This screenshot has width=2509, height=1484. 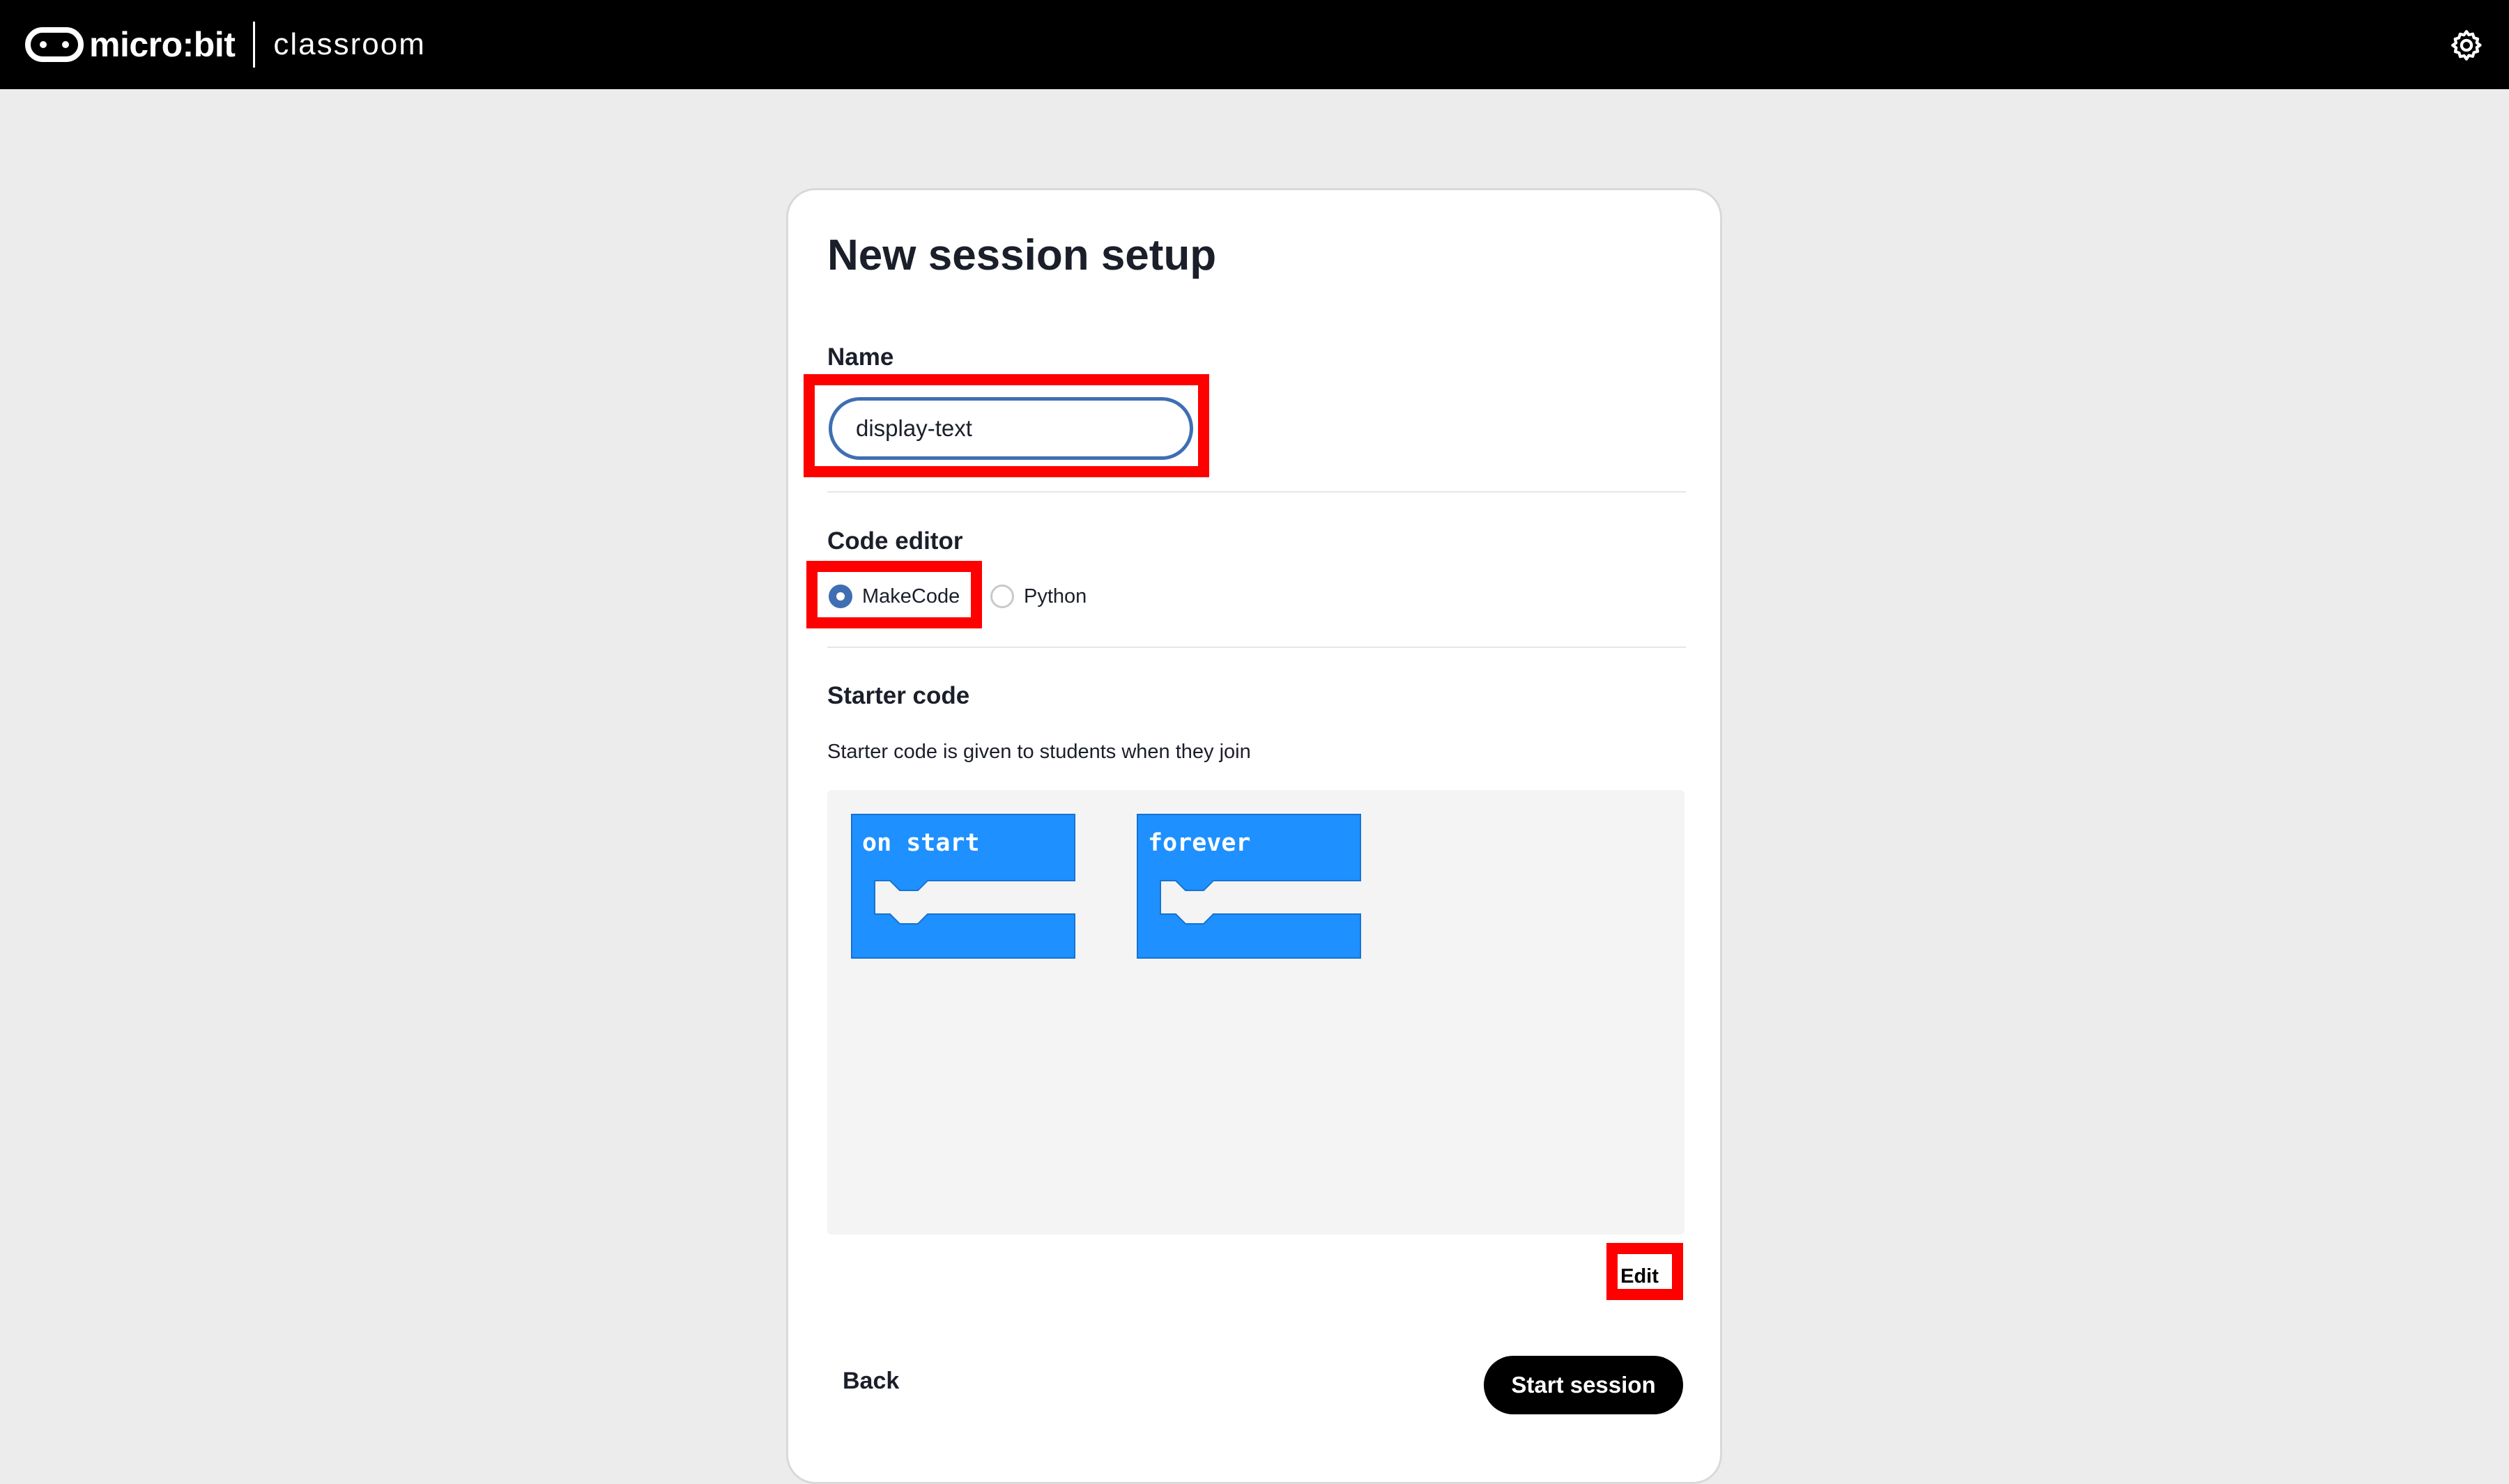 I want to click on radio-checked-icon, so click(x=840, y=596).